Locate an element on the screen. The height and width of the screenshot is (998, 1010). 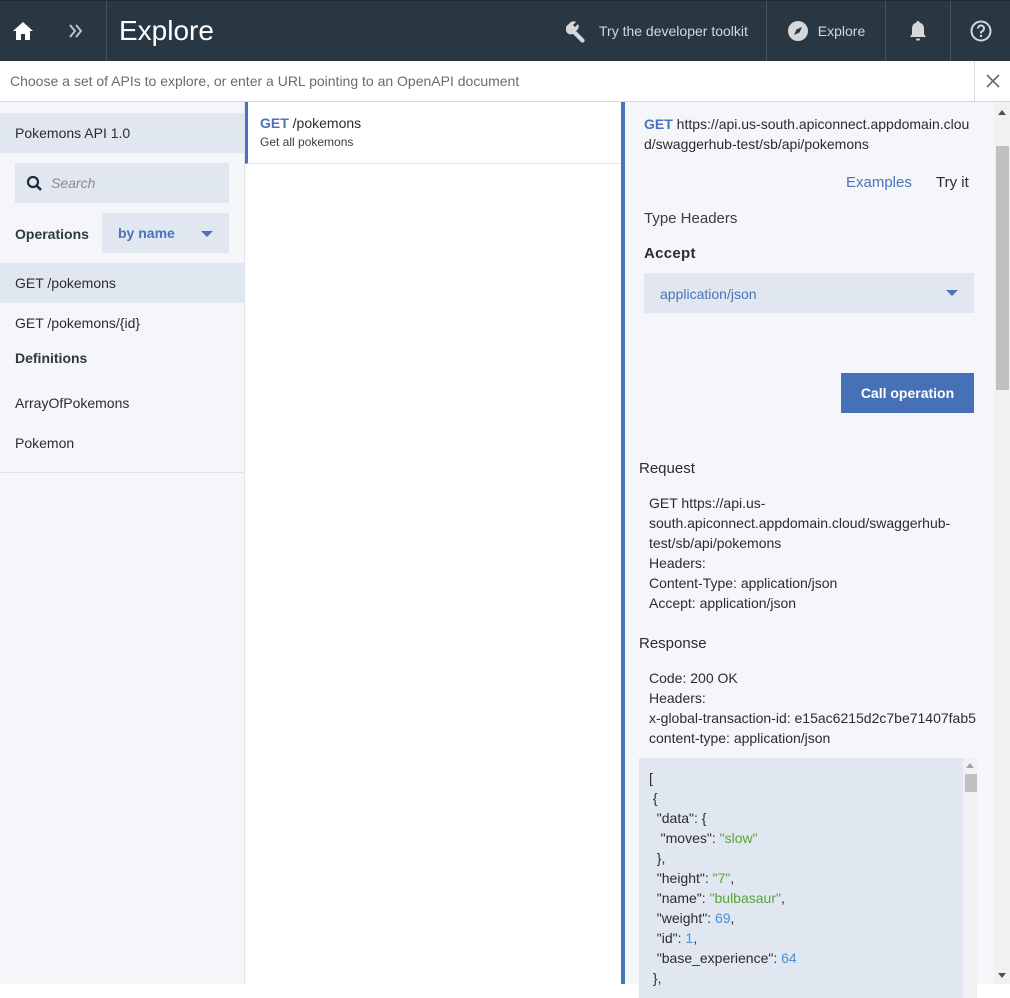
request-line: Headers: is located at coordinates (677, 563).